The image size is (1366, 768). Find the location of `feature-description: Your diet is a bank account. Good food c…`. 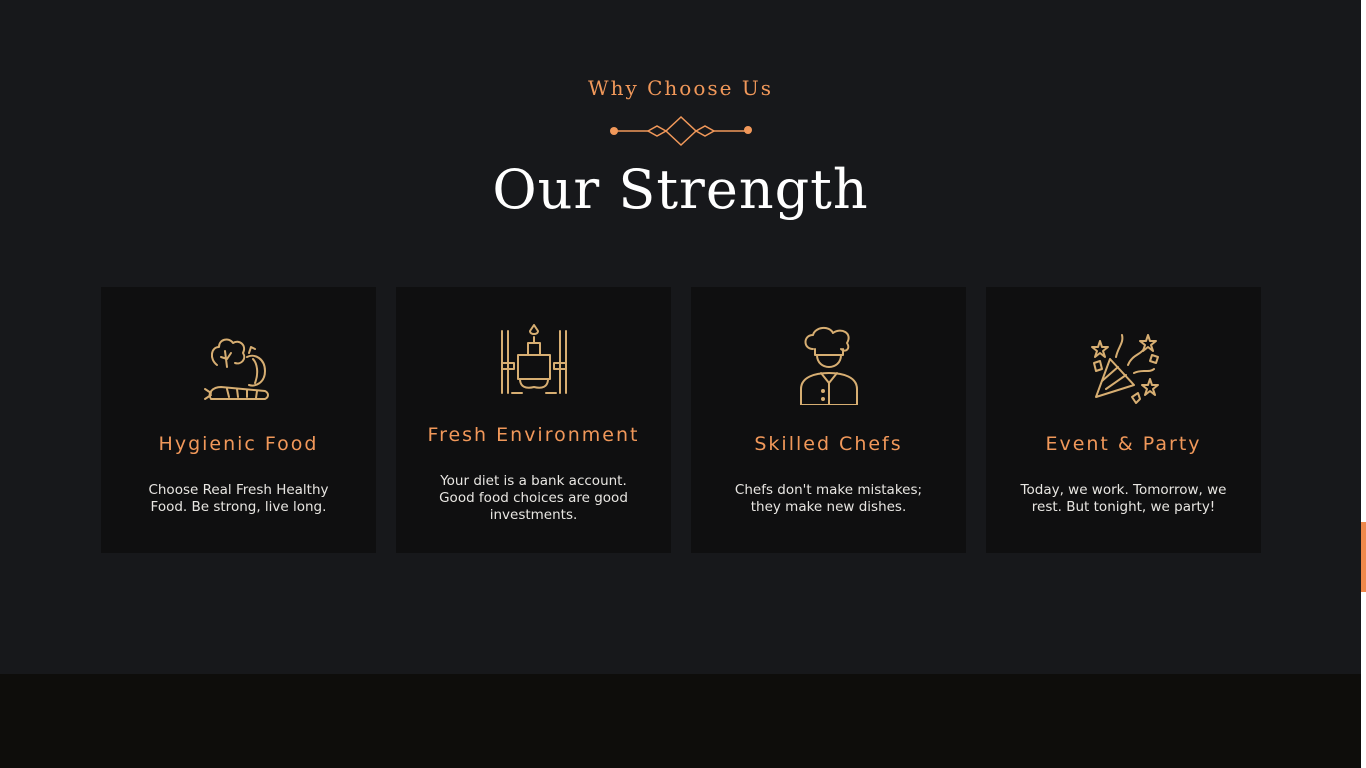

feature-description: Your diet is a bank account. Good food c… is located at coordinates (533, 498).